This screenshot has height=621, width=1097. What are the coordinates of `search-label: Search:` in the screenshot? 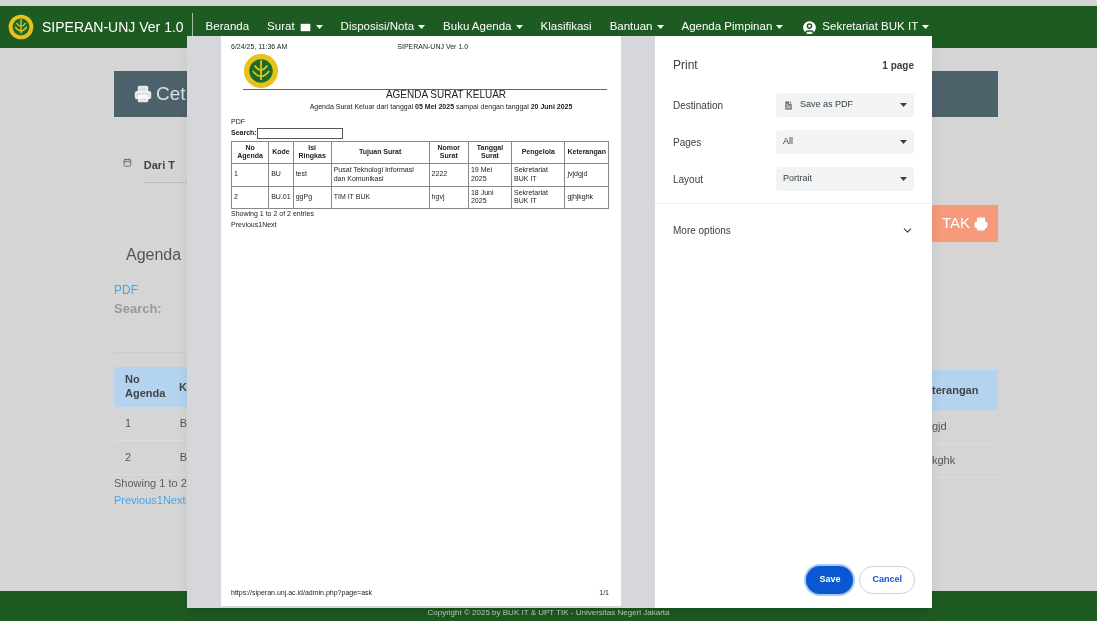 It's located at (138, 308).